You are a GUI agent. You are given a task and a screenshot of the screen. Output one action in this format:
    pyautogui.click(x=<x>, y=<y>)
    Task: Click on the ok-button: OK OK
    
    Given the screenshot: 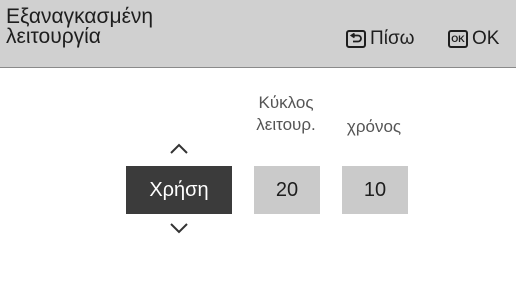 What is the action you would take?
    pyautogui.click(x=473, y=39)
    